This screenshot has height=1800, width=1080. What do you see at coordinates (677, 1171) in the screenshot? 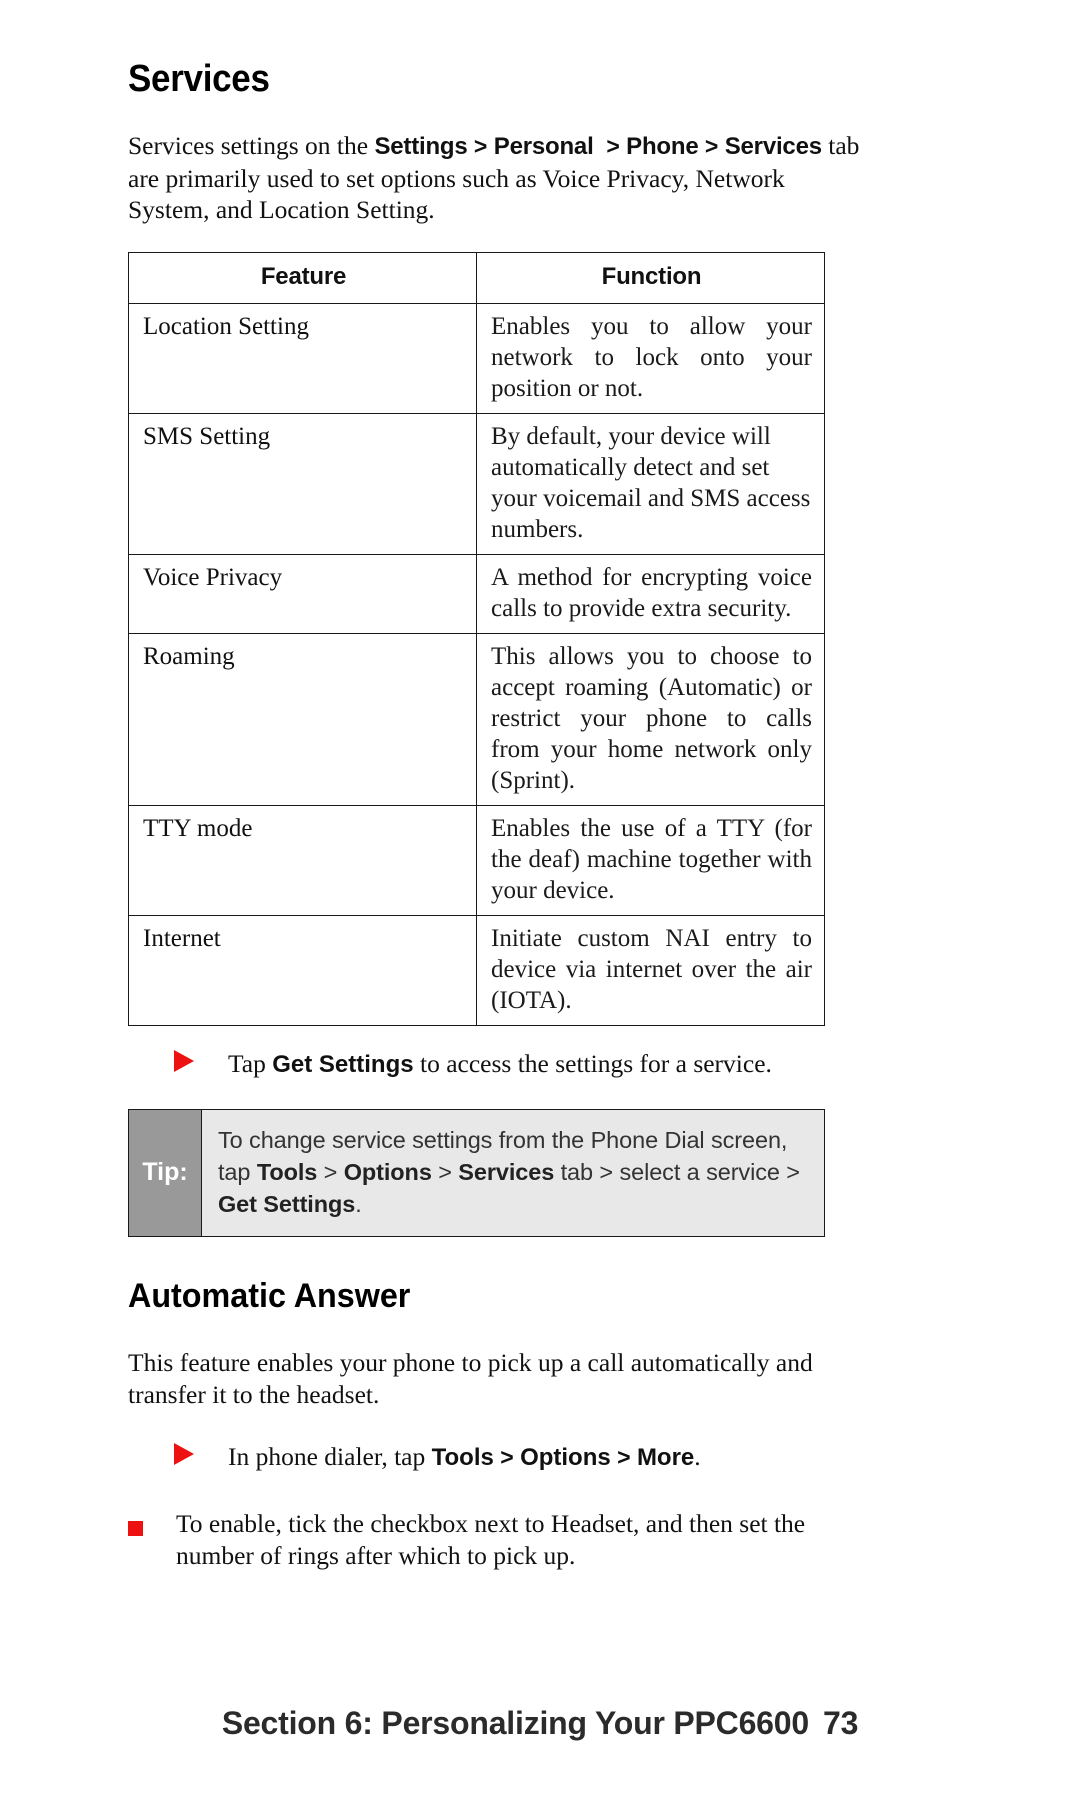
I see `tip-line2-mid: tab > select a service >` at bounding box center [677, 1171].